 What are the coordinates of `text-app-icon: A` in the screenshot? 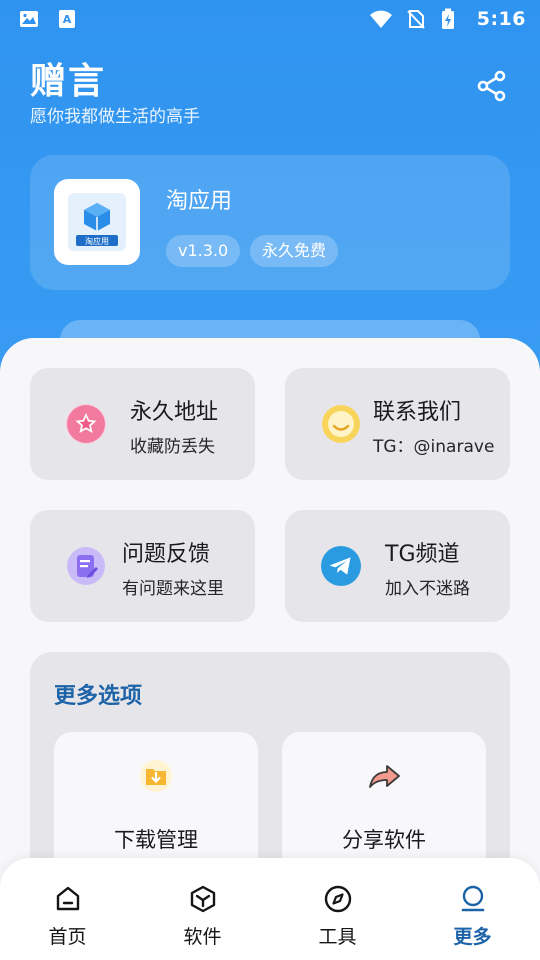 It's located at (67, 19).